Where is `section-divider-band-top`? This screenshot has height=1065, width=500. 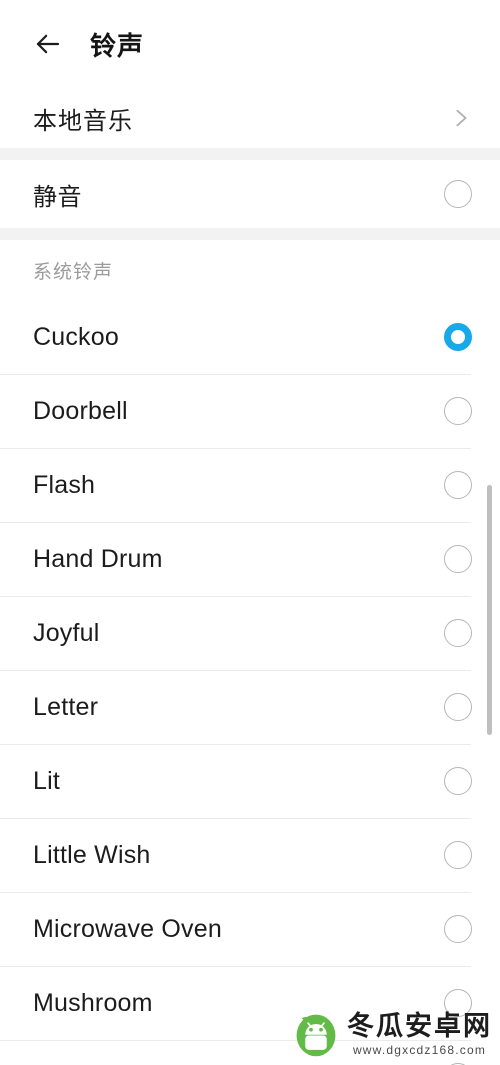 section-divider-band-top is located at coordinates (250, 154).